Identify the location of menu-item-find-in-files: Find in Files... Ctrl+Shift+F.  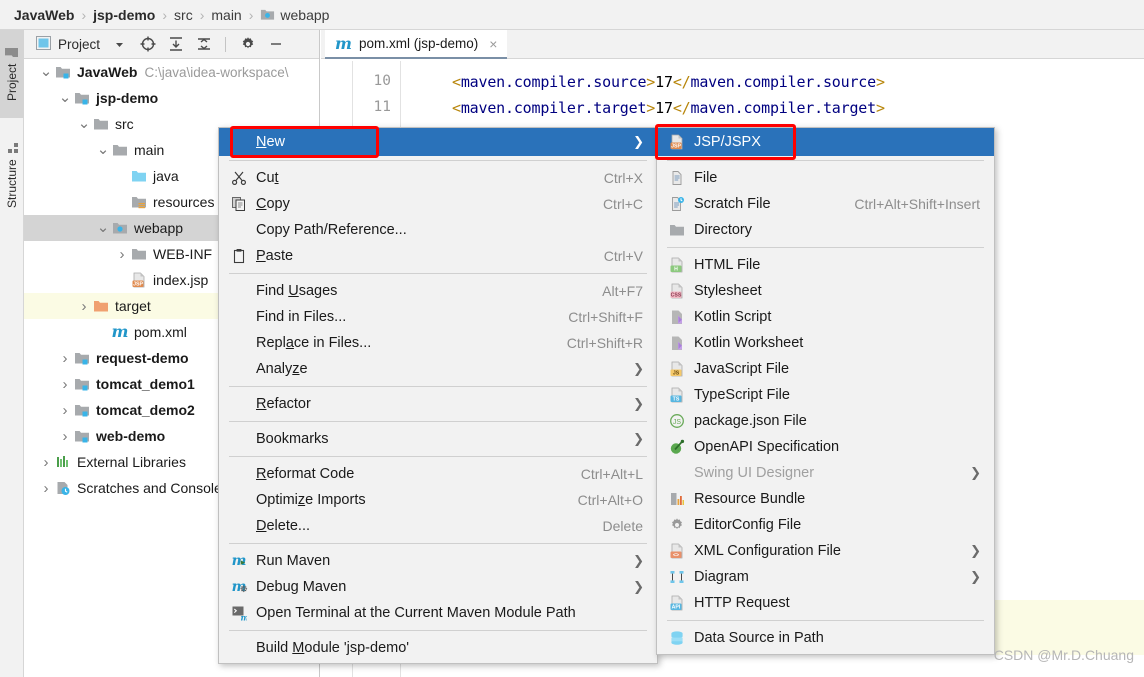
(438, 317).